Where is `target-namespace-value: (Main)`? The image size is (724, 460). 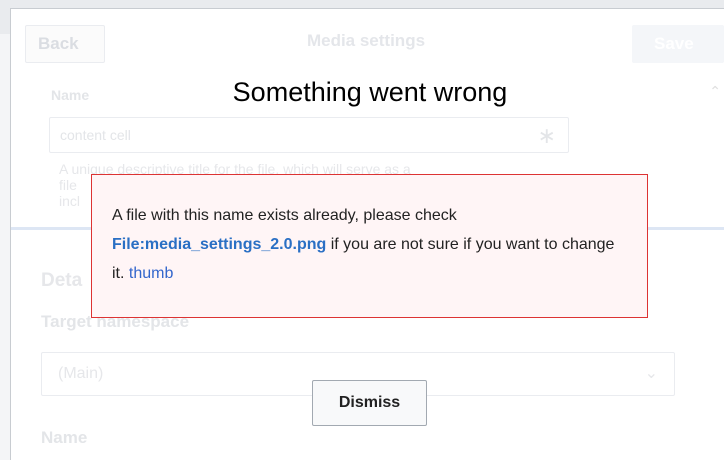
target-namespace-value: (Main) is located at coordinates (81, 373).